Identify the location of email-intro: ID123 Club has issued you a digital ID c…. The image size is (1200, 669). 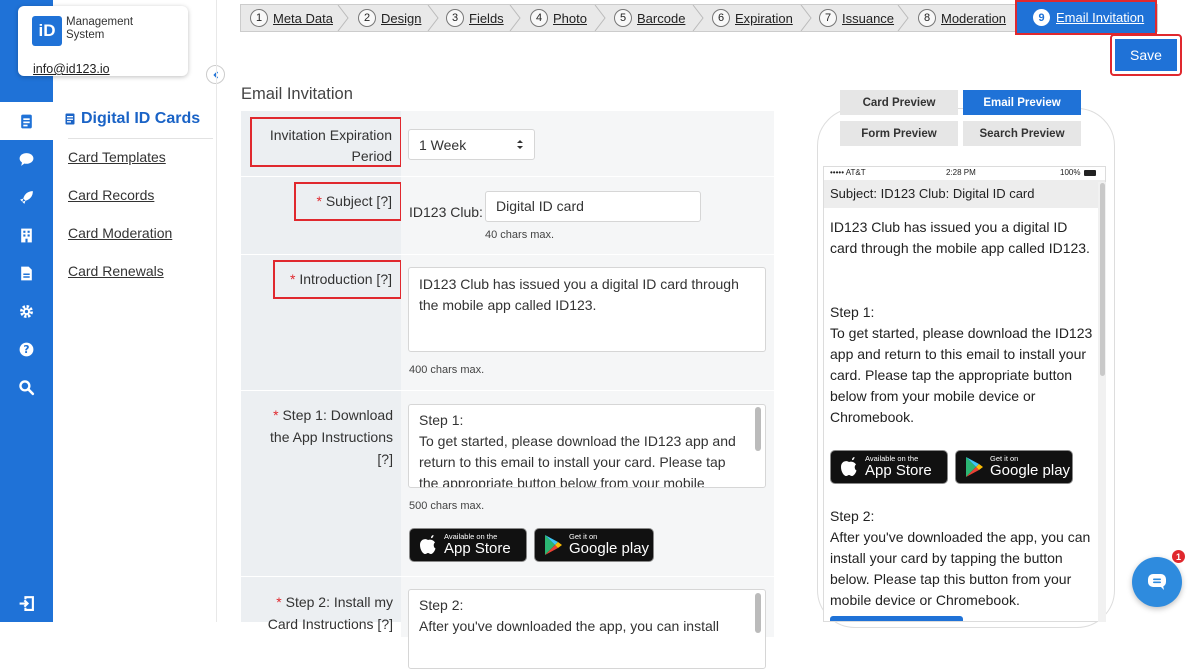
(960, 237).